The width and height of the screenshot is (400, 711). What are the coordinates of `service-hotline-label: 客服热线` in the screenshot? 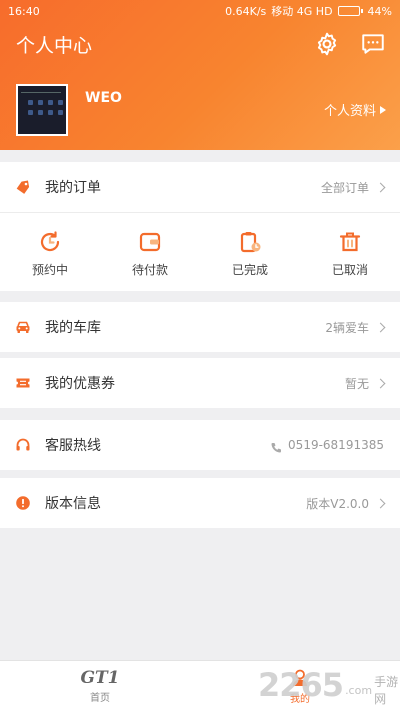 It's located at (73, 446).